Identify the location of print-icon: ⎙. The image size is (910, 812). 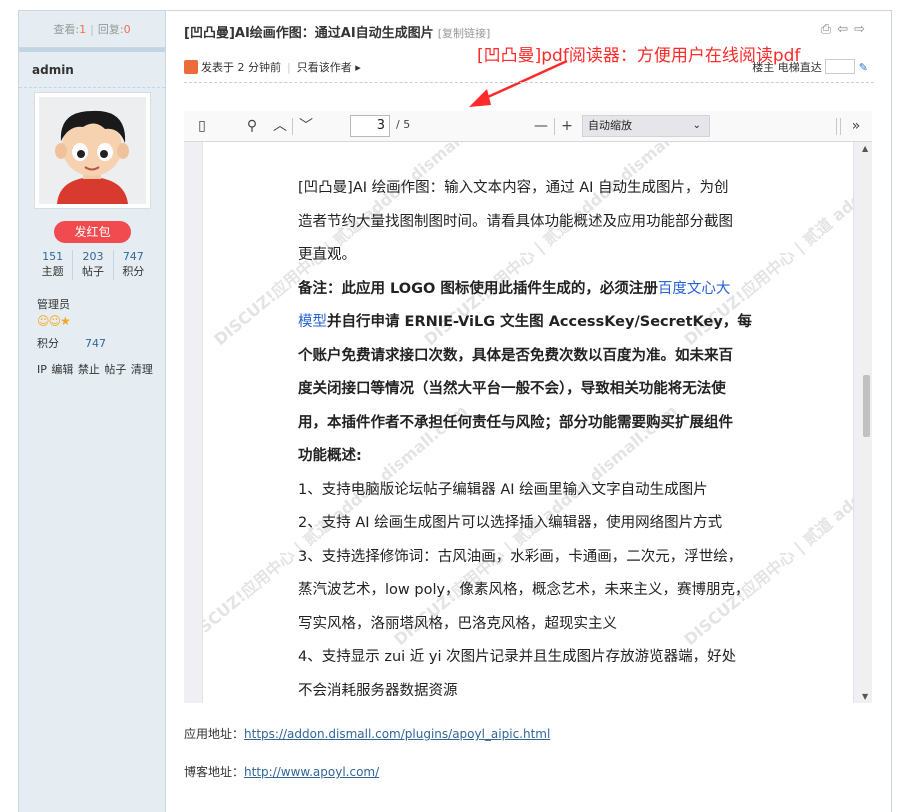
(829, 29).